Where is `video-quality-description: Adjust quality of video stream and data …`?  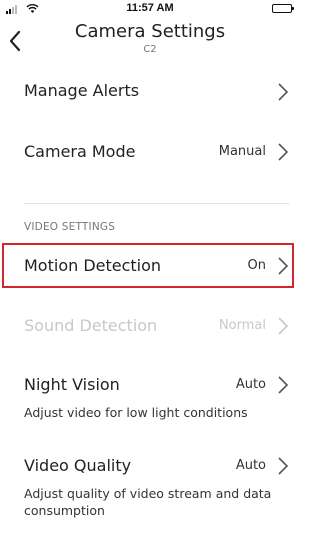 video-quality-description: Adjust quality of video stream and data … is located at coordinates (148, 502).